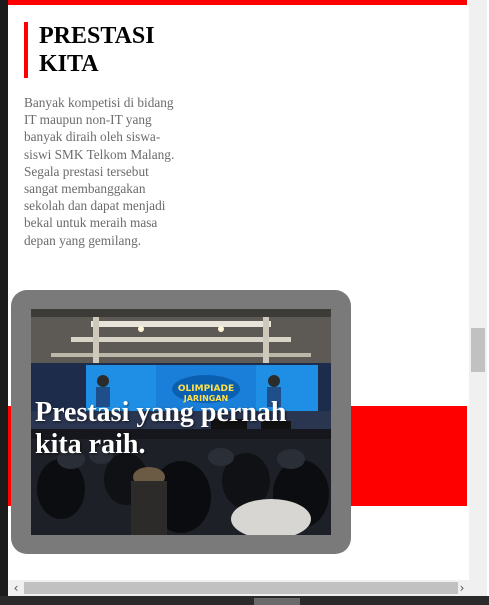 The width and height of the screenshot is (489, 605). What do you see at coordinates (206, 389) in the screenshot?
I see `svg-text: OLIMPIADE` at bounding box center [206, 389].